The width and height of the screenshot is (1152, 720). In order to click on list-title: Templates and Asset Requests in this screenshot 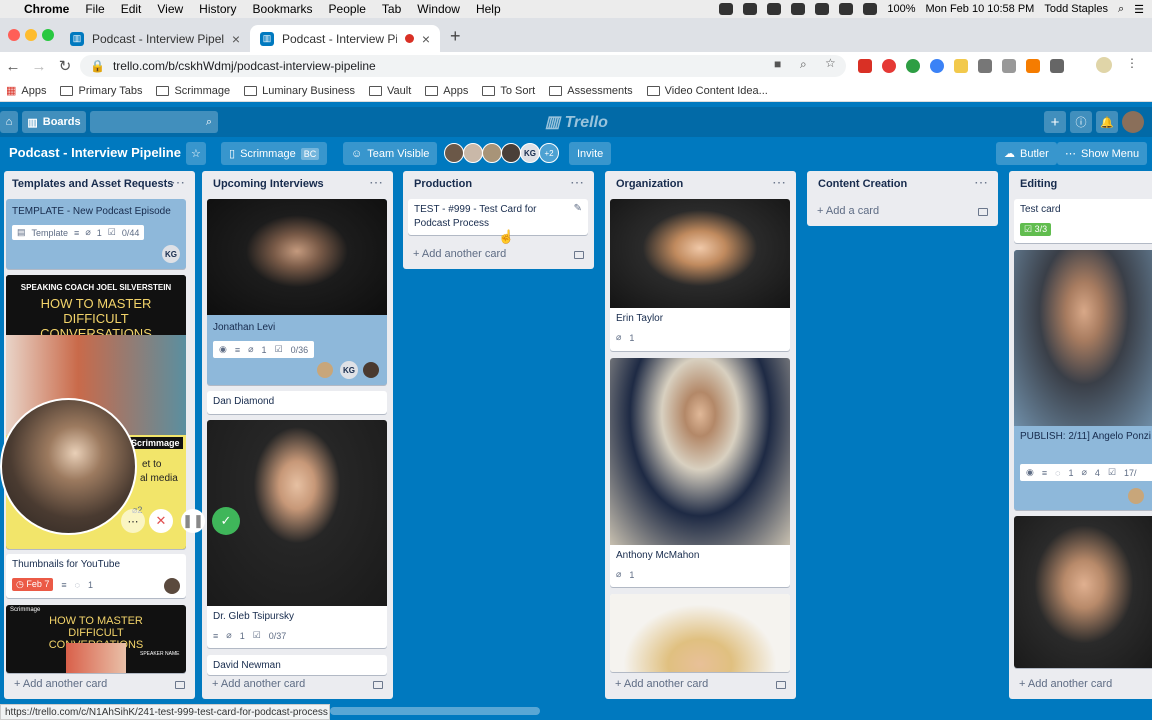, I will do `click(92, 184)`.